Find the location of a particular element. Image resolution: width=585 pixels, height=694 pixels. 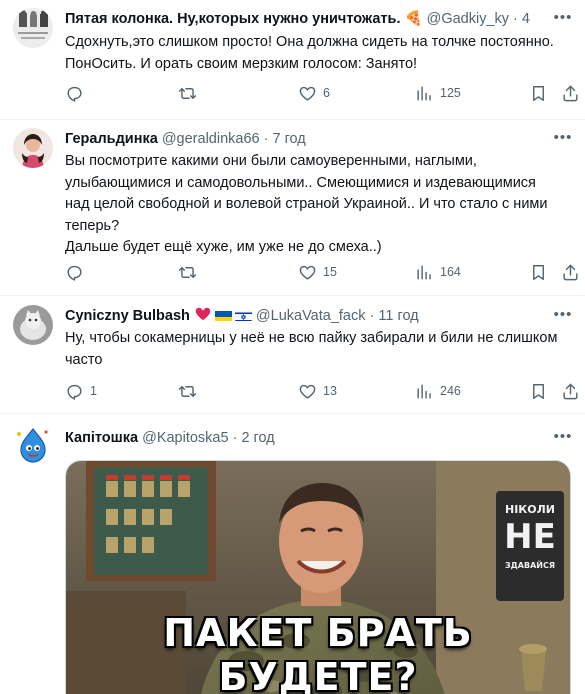

tweet-header: Cyniczny Bulbash @LukaVata_fack · 11 год is located at coordinates (300, 316).